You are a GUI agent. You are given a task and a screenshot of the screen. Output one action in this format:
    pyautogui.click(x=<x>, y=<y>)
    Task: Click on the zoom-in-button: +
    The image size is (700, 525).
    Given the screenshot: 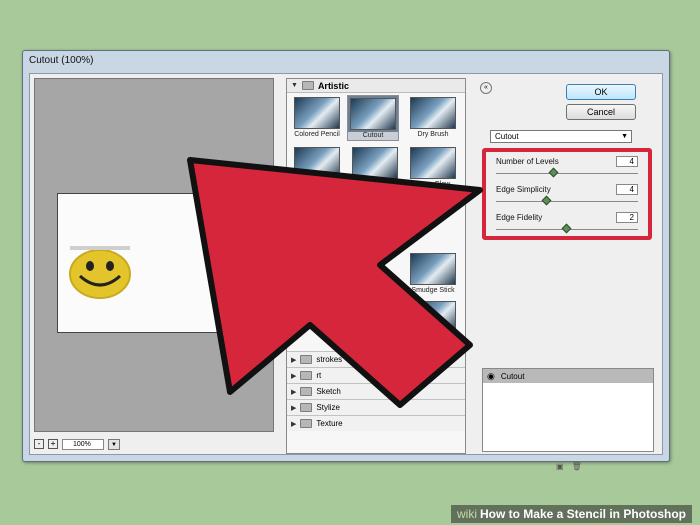 What is the action you would take?
    pyautogui.click(x=53, y=444)
    